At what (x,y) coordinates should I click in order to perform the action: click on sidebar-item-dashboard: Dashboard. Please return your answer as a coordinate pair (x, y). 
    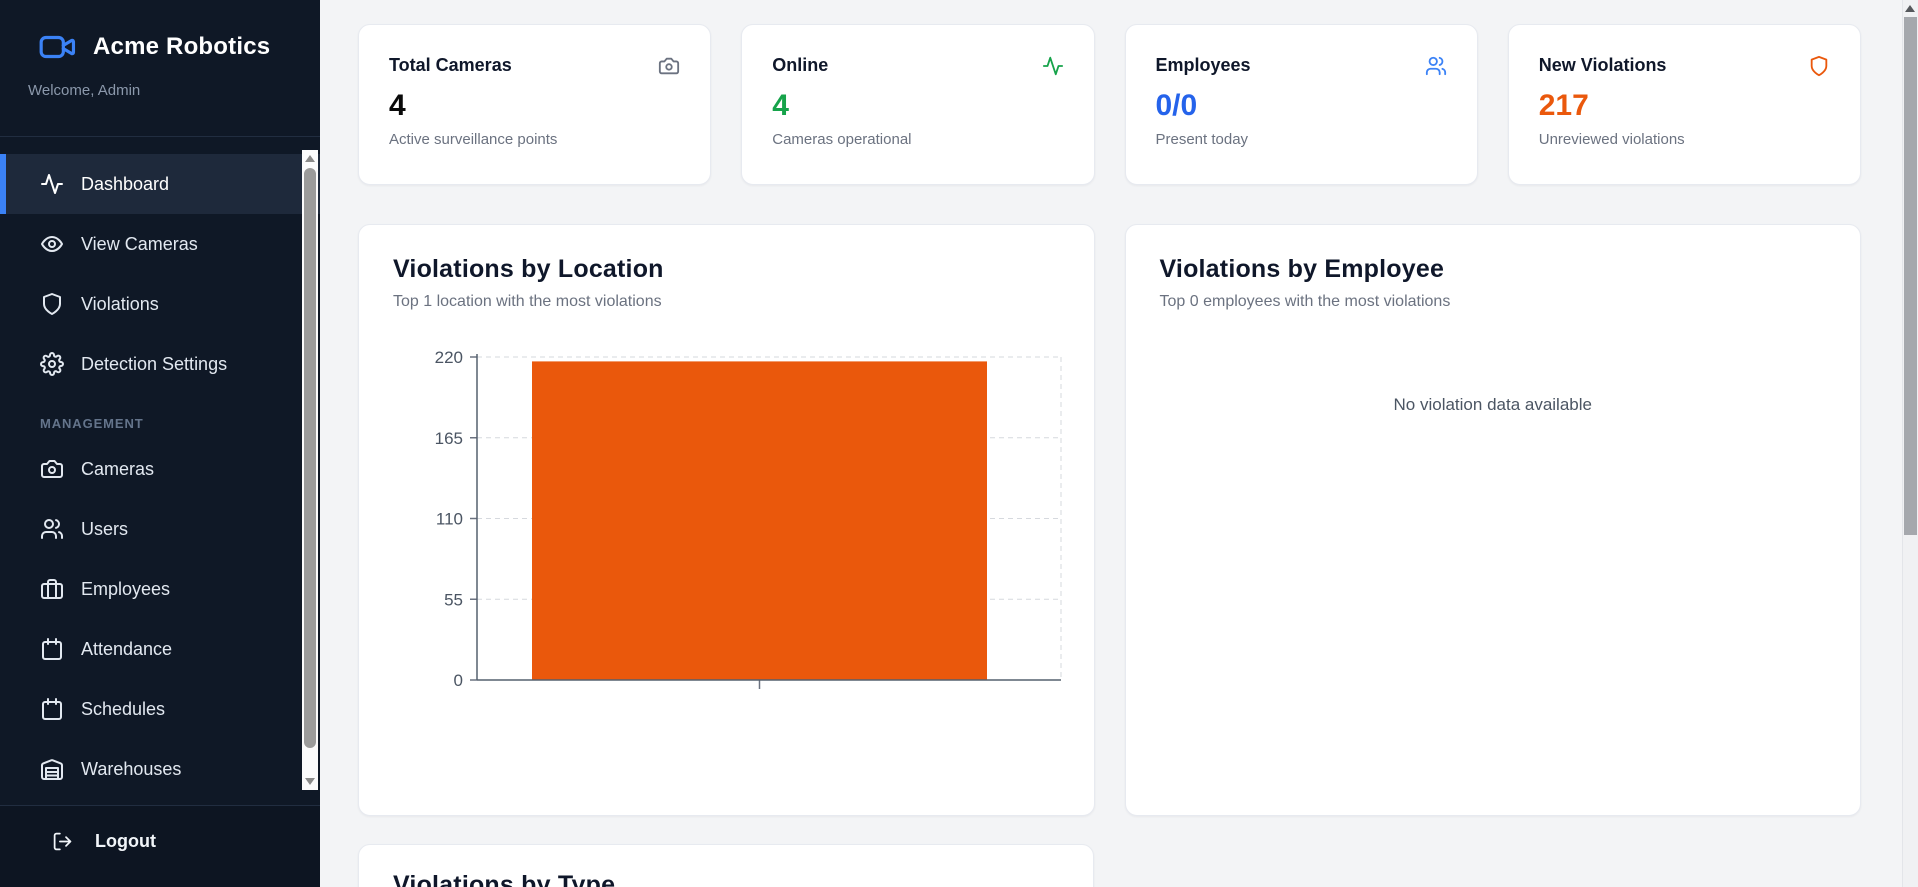
    Looking at the image, I should click on (160, 184).